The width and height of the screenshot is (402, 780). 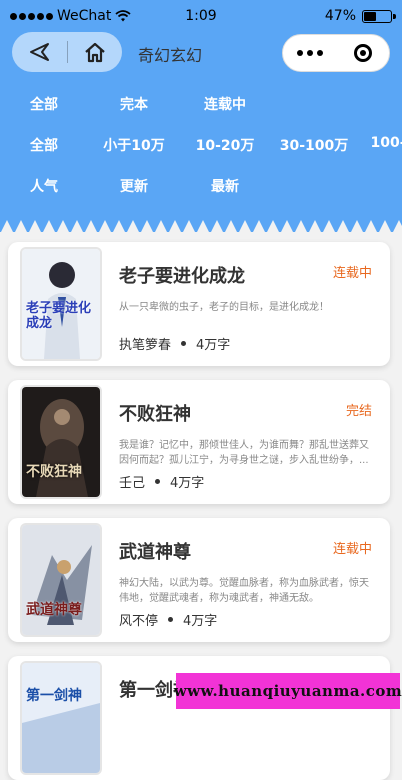 I want to click on sort-newest: 最新, so click(x=225, y=186).